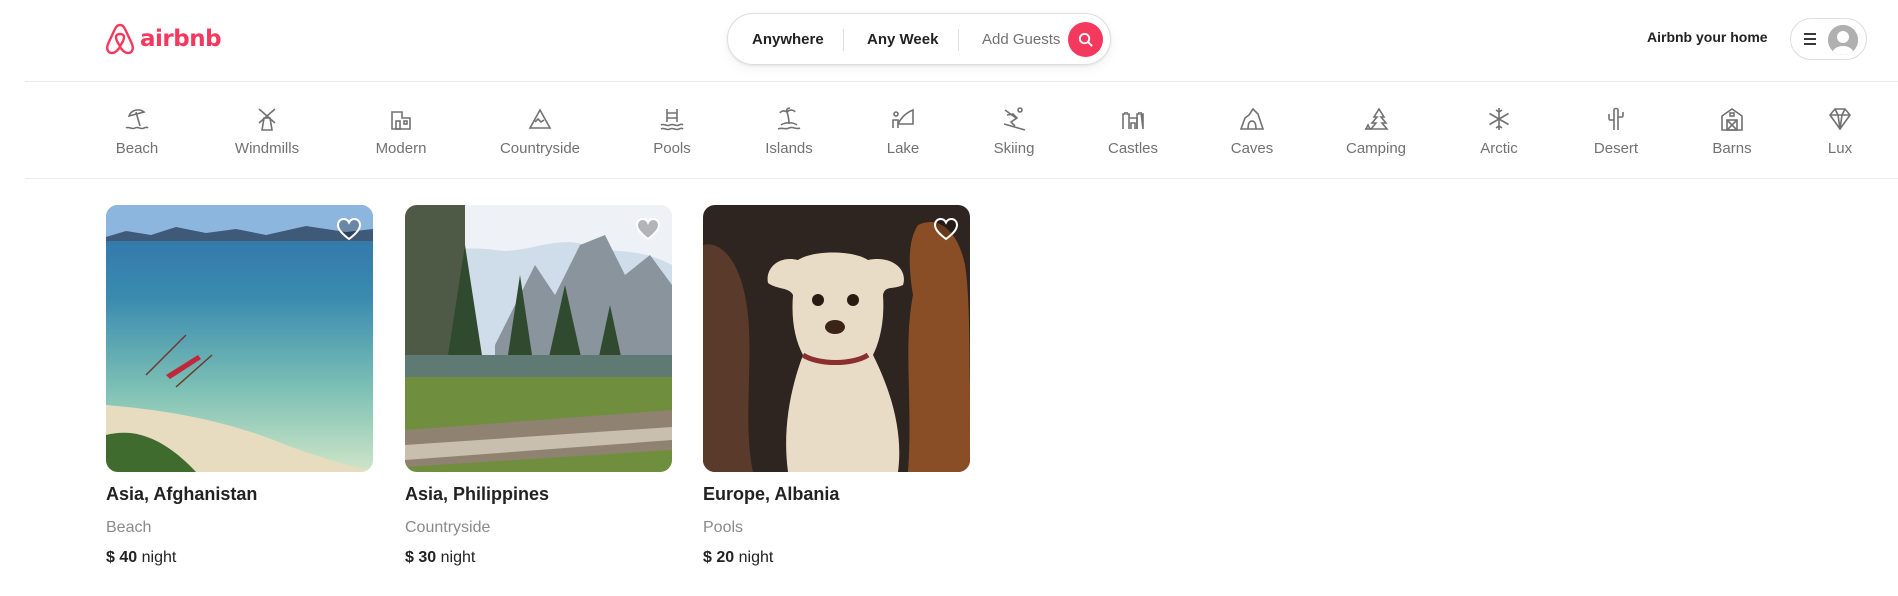 This screenshot has height=596, width=1898. I want to click on category-label: Barns, so click(1732, 148).